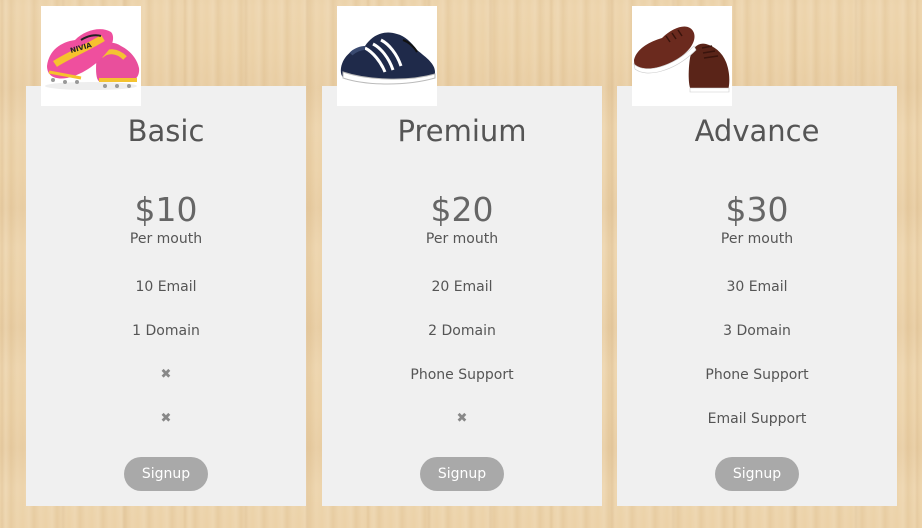 The height and width of the screenshot is (528, 922). I want to click on feature-email: 20 Email, so click(462, 287).